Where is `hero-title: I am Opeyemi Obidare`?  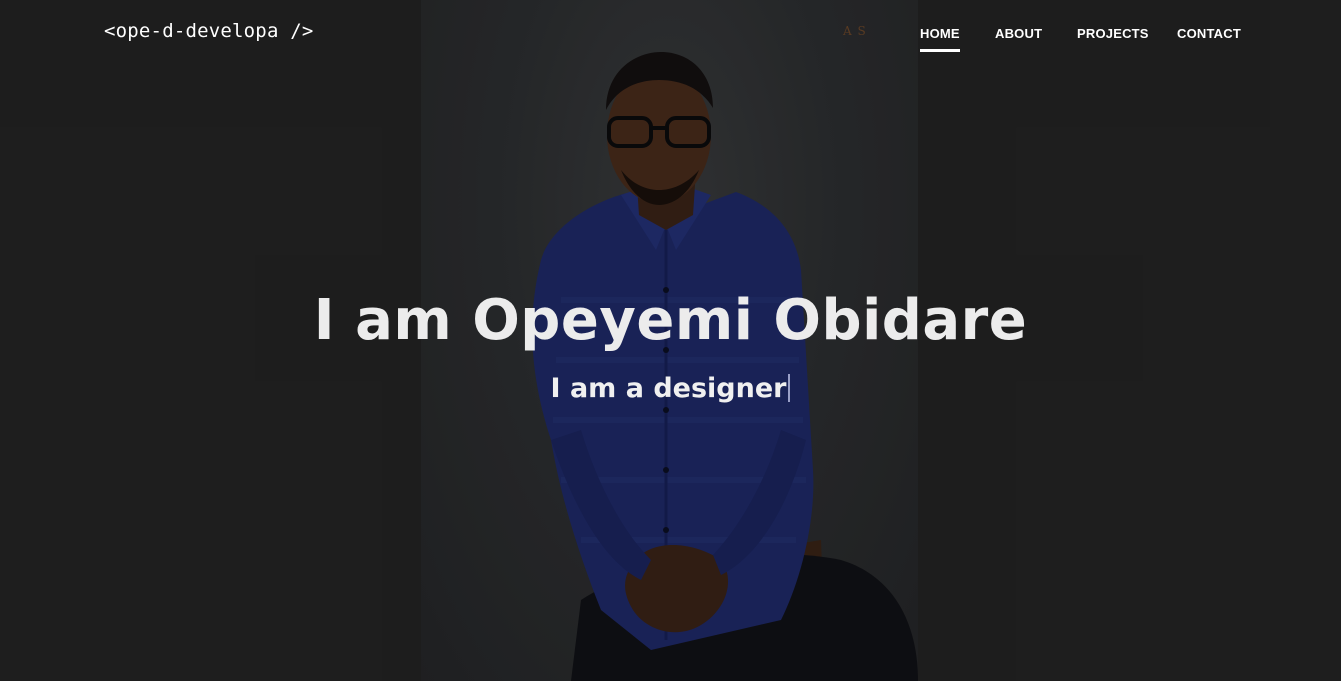
hero-title: I am Opeyemi Obidare is located at coordinates (670, 320).